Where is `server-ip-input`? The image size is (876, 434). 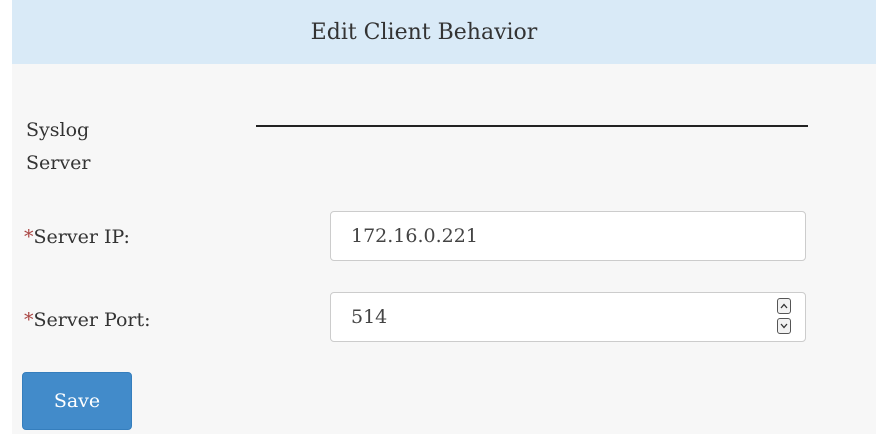
server-ip-input is located at coordinates (568, 236).